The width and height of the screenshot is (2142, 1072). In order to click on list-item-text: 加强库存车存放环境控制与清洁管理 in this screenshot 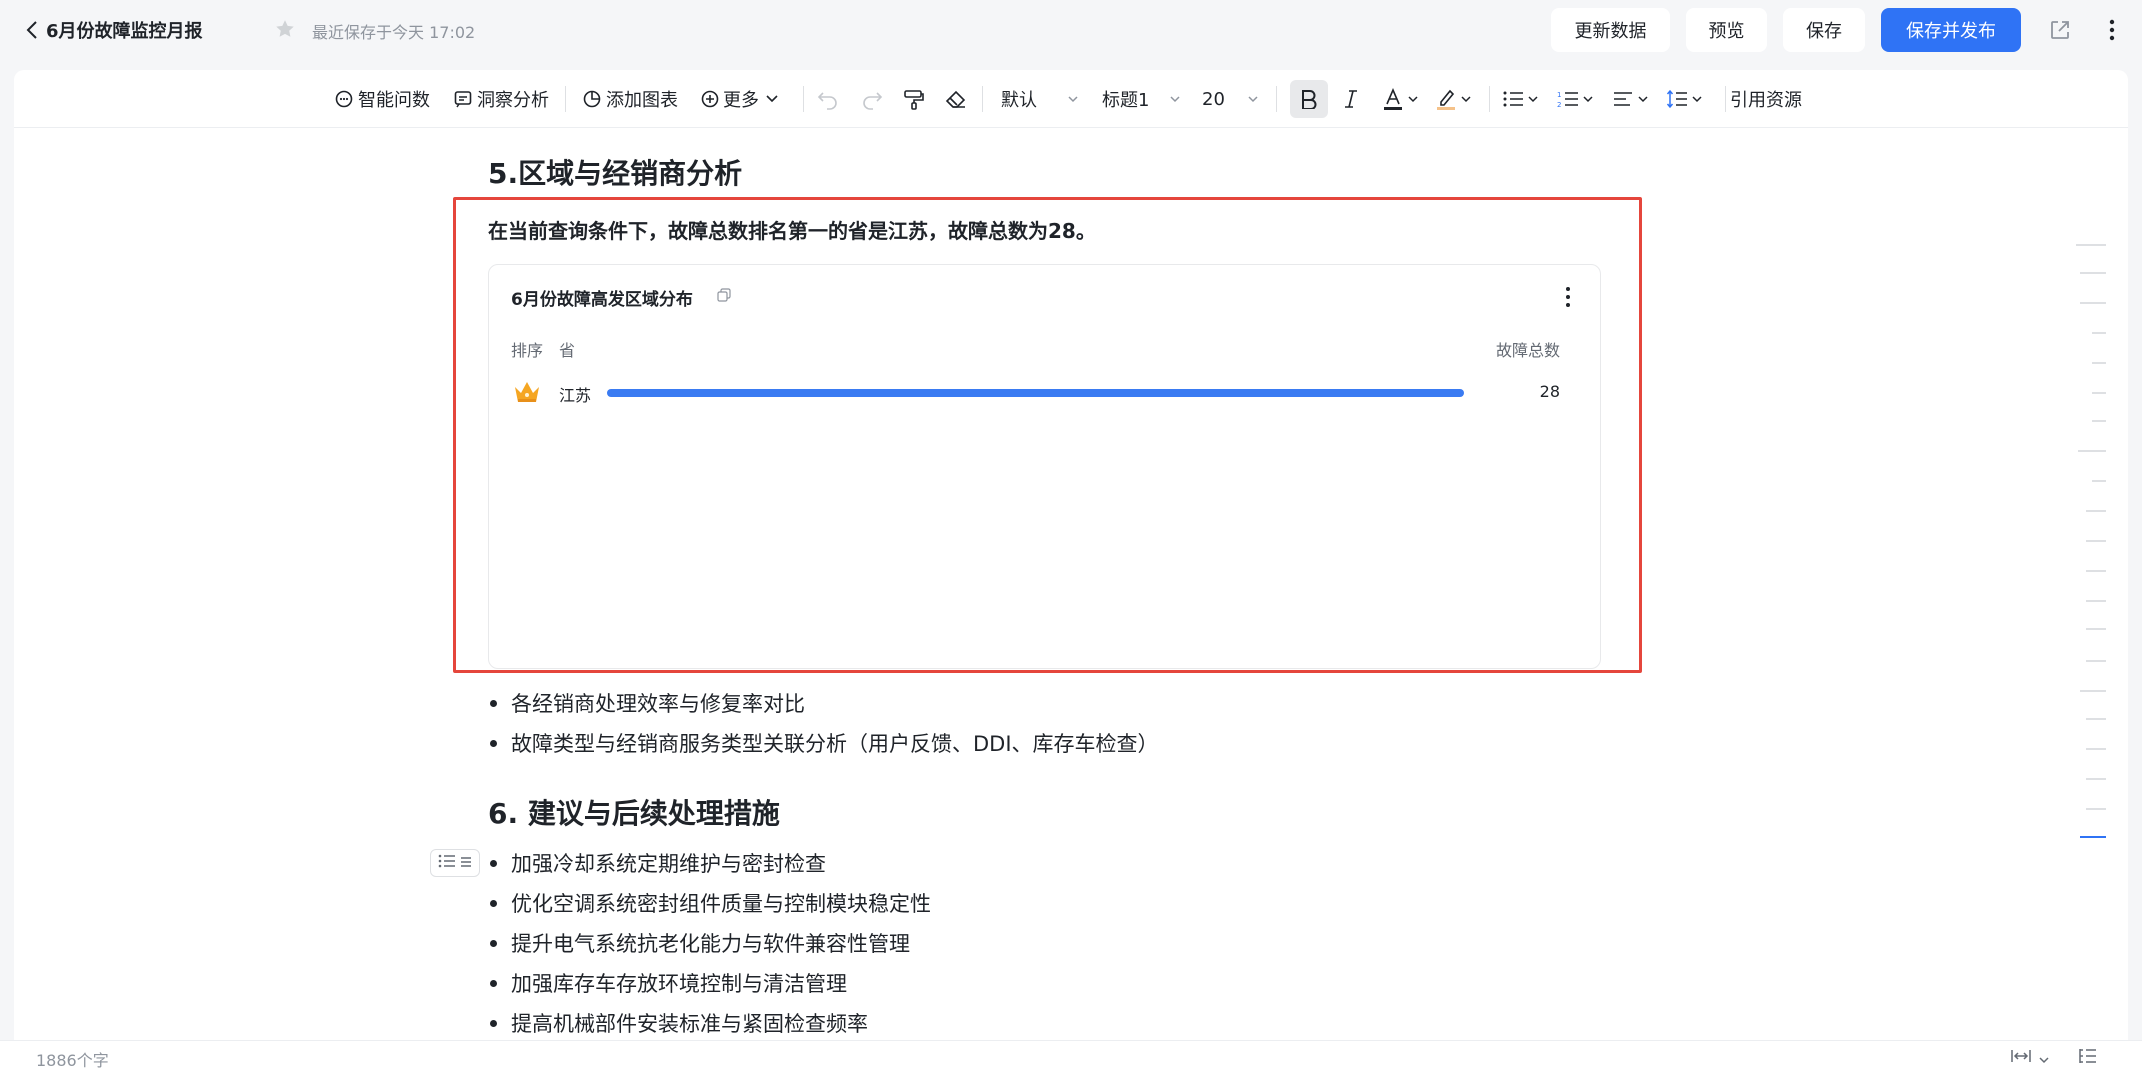, I will do `click(679, 984)`.